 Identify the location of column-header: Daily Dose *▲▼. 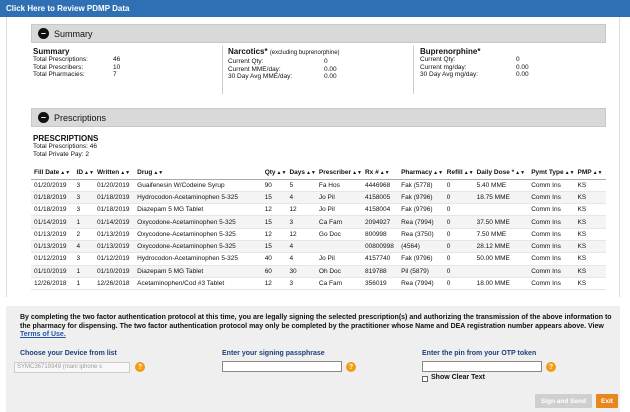
(501, 173).